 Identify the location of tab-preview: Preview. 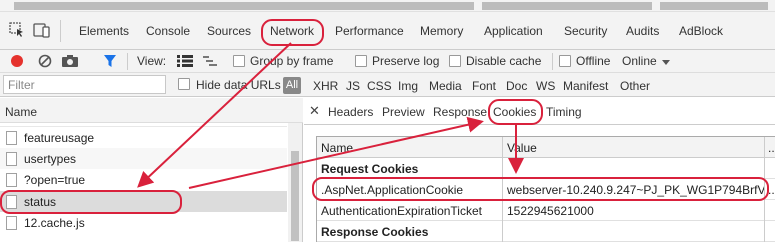
(403, 112).